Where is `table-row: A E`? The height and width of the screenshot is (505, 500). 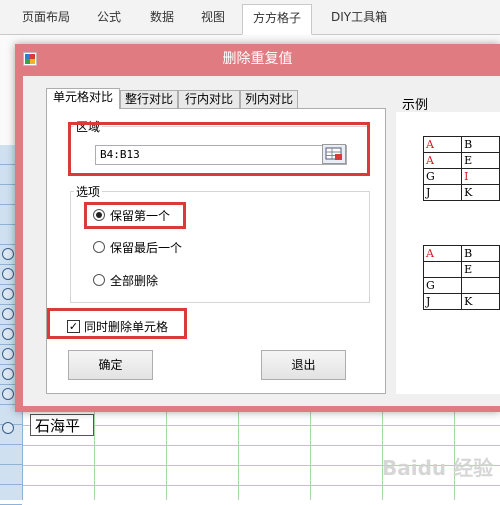
table-row: A E is located at coordinates (461, 160).